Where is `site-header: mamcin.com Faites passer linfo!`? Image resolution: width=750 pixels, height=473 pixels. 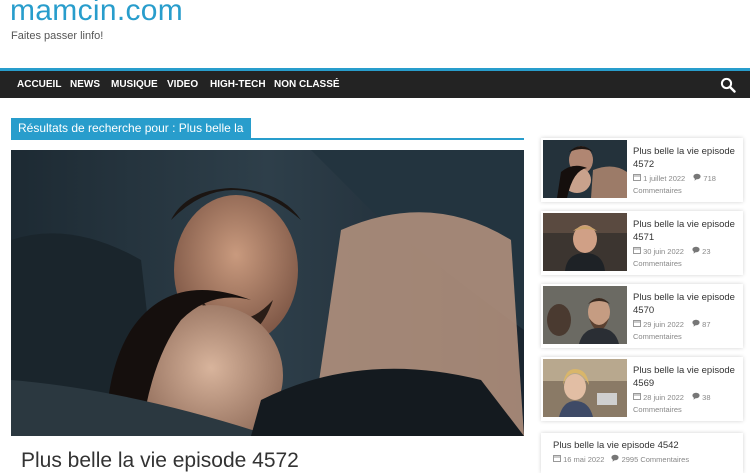
site-header: mamcin.com Faites passer linfo! is located at coordinates (375, 34).